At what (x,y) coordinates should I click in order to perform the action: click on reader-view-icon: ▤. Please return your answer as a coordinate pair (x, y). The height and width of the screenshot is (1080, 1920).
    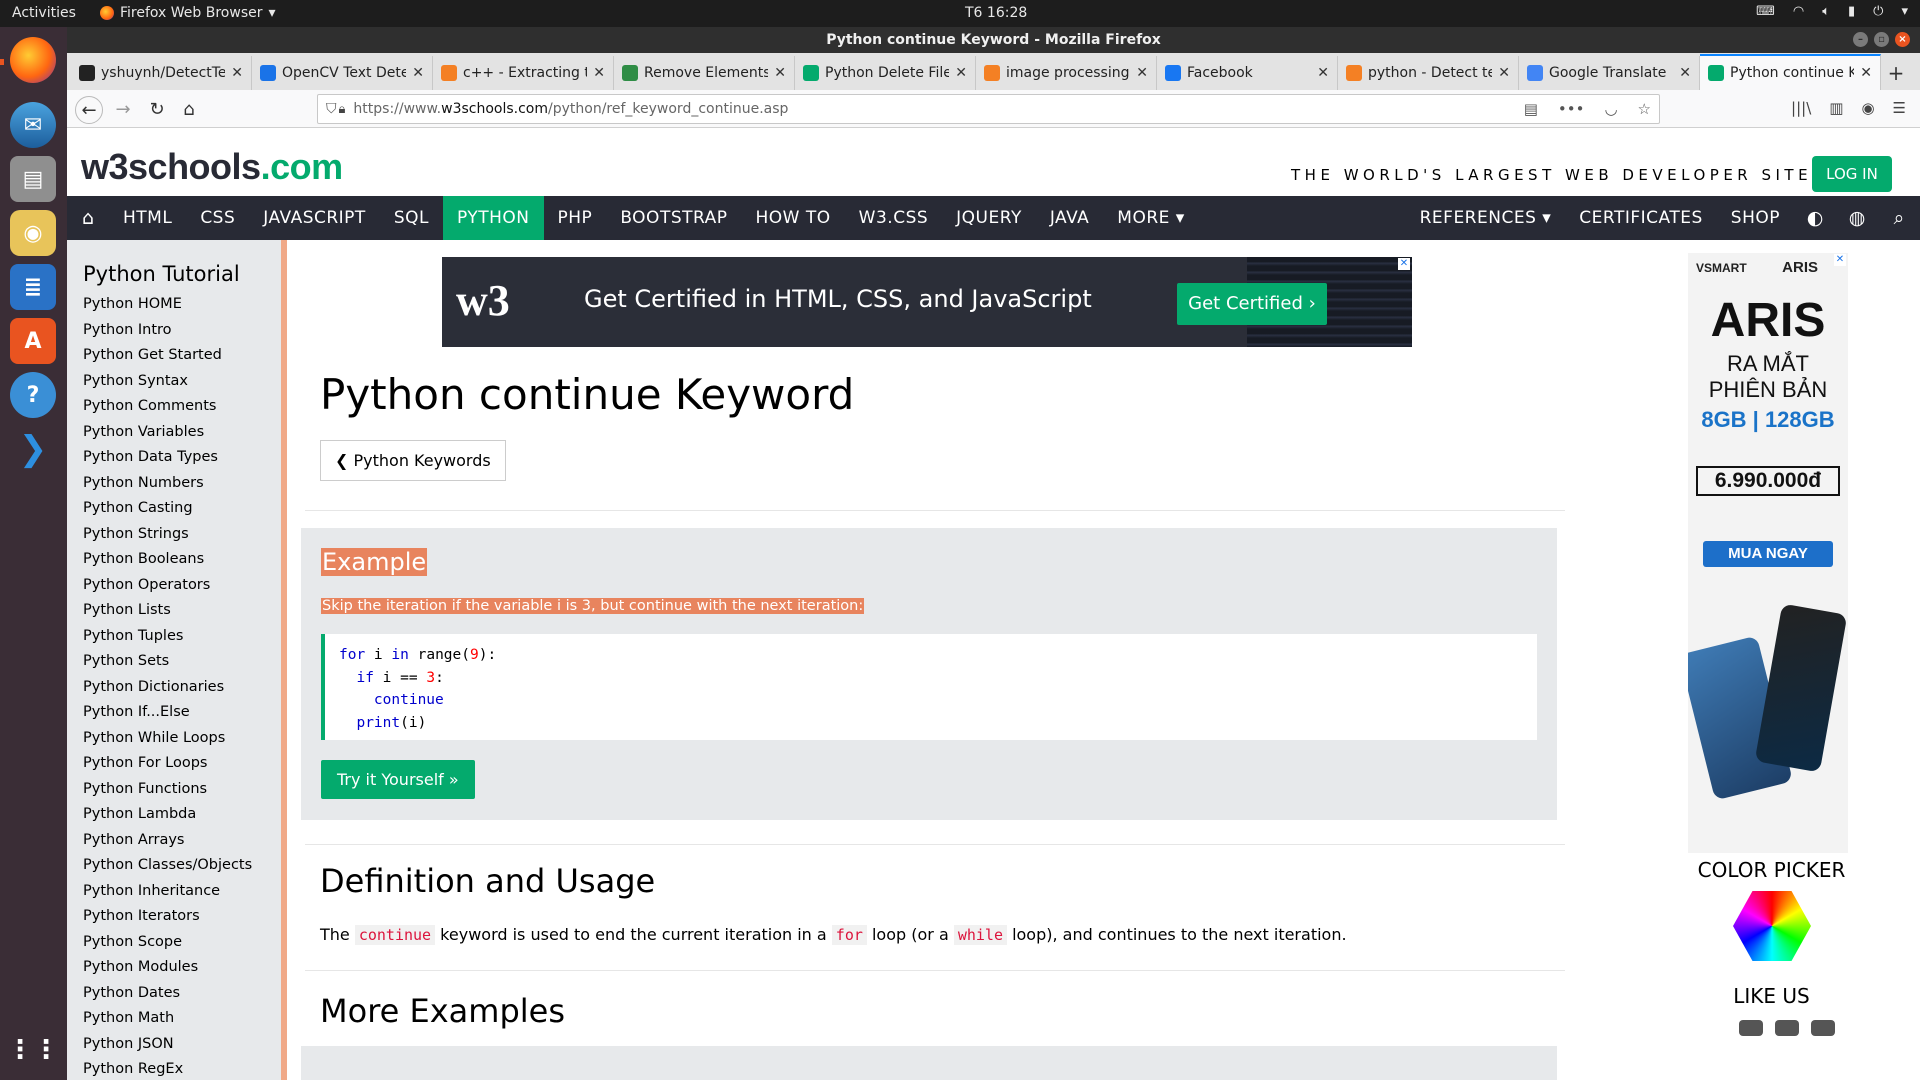
    Looking at the image, I should click on (1531, 109).